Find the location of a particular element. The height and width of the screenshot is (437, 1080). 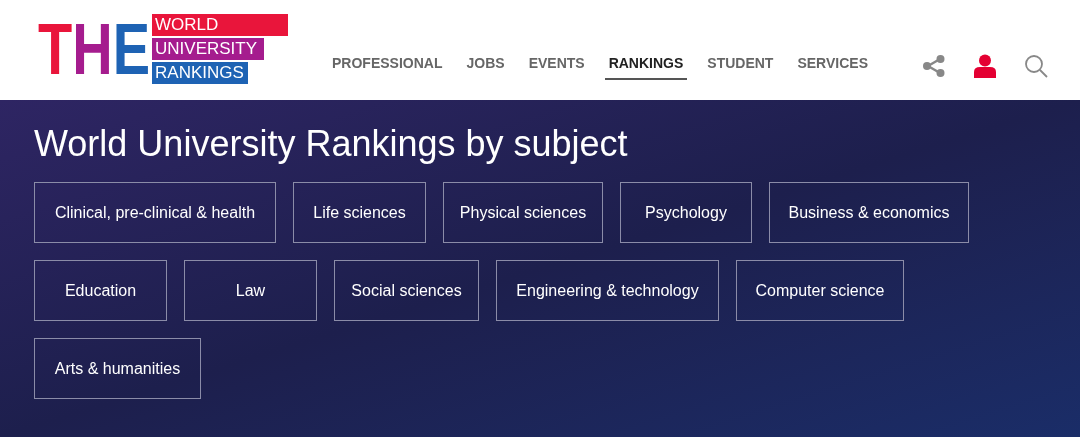

nav-link: PROFESSIONAL is located at coordinates (387, 66).